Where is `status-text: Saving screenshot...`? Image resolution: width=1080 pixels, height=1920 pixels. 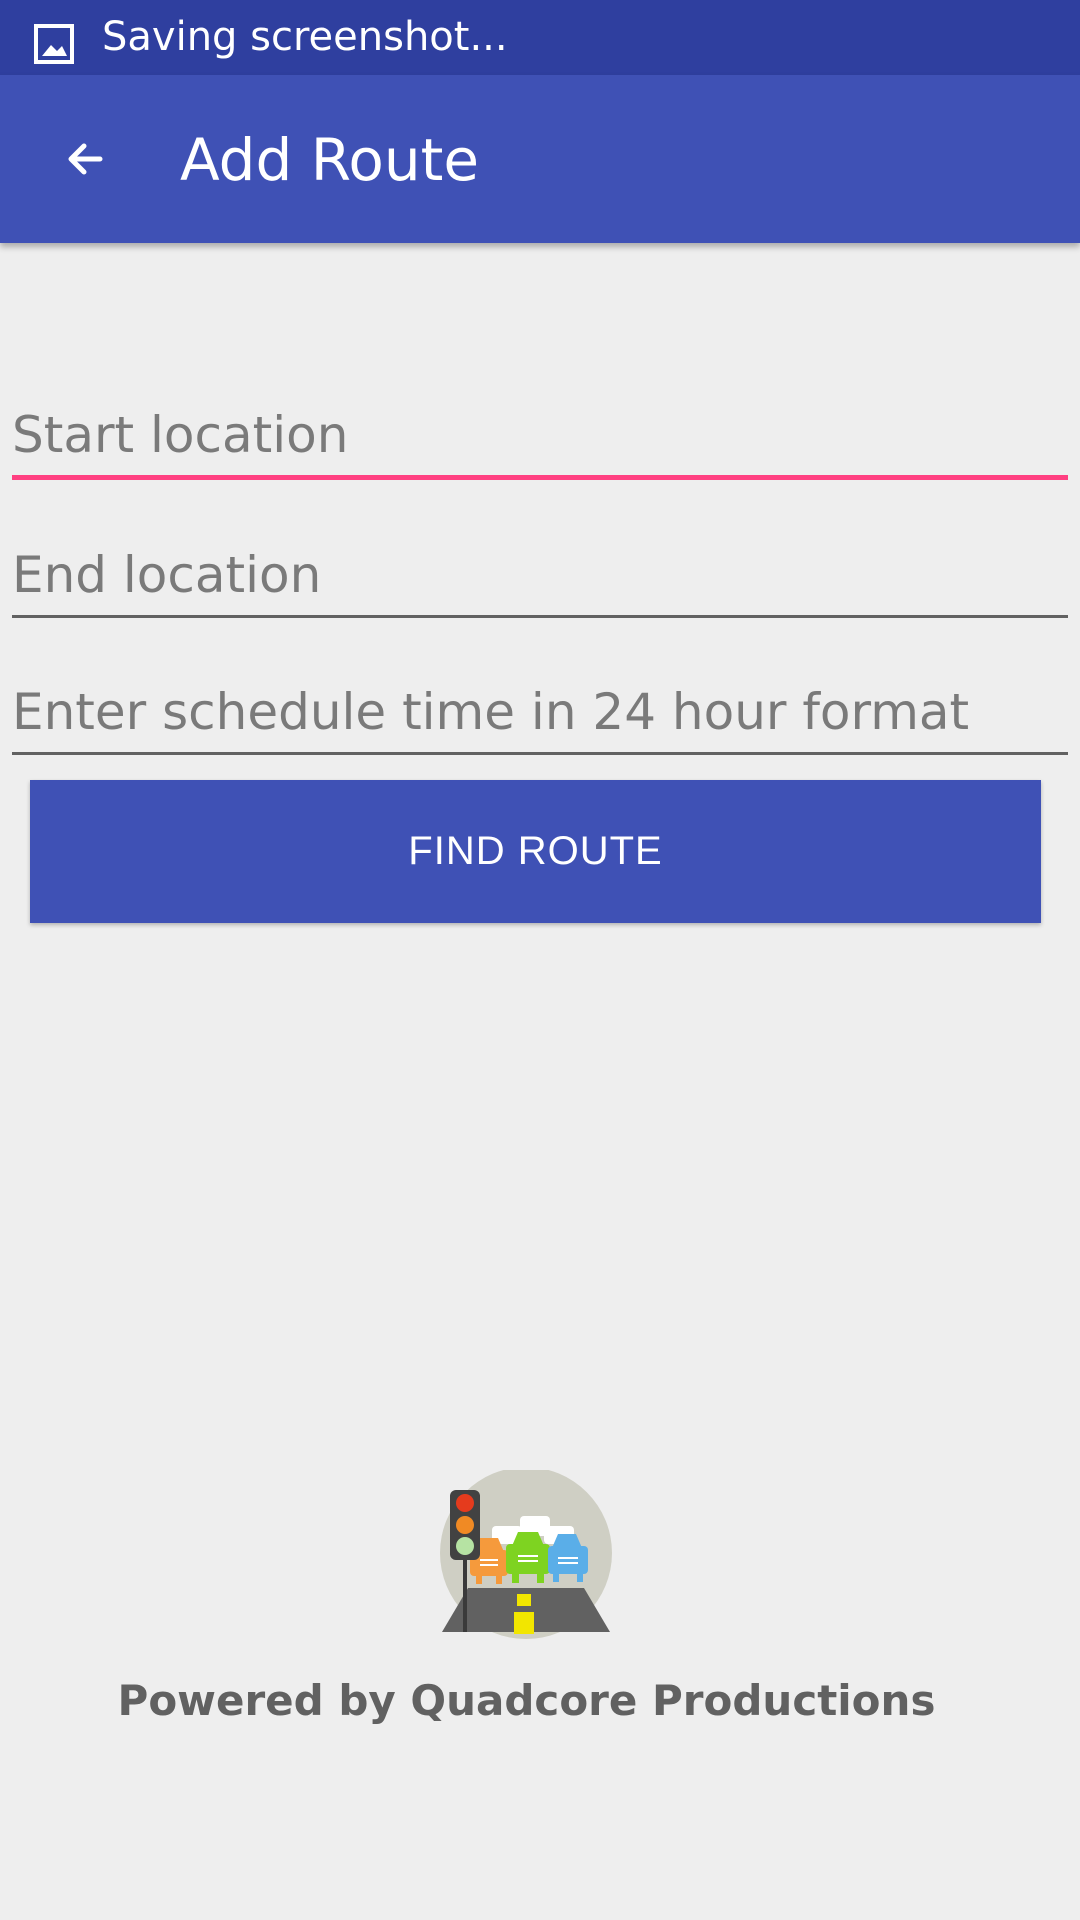 status-text: Saving screenshot... is located at coordinates (305, 37).